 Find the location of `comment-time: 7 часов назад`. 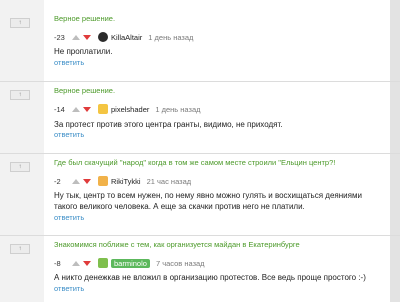

comment-time: 7 часов назад is located at coordinates (180, 263).